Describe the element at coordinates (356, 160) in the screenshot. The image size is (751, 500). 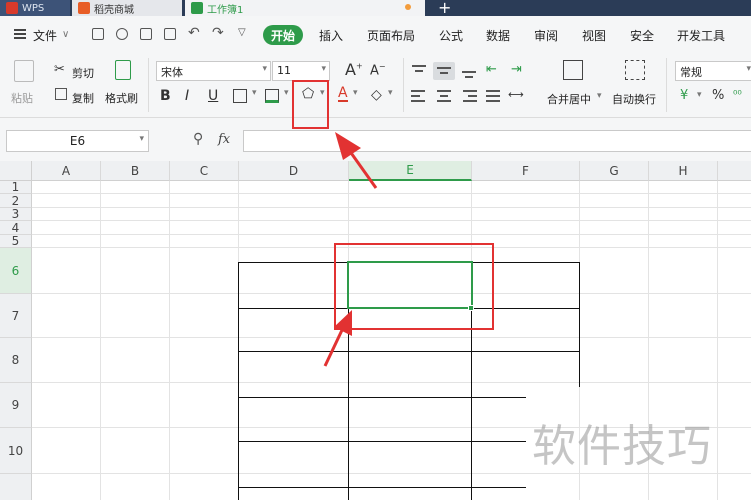
I see `arrow-to-fill-color` at that location.